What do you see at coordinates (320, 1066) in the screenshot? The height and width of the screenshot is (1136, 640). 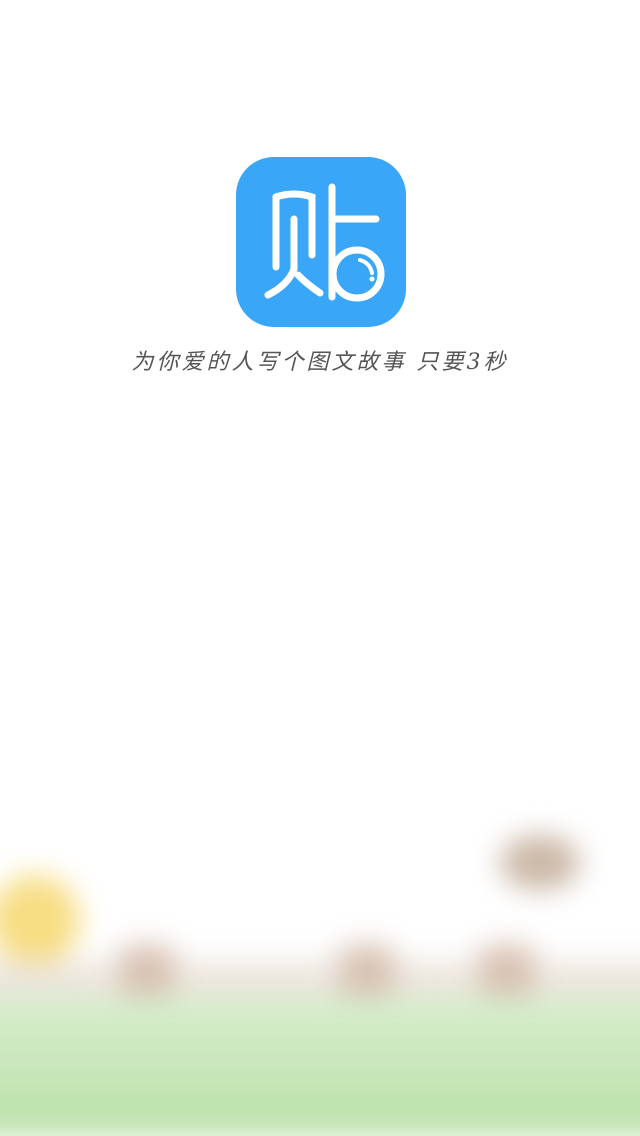 I see `grass-ground` at bounding box center [320, 1066].